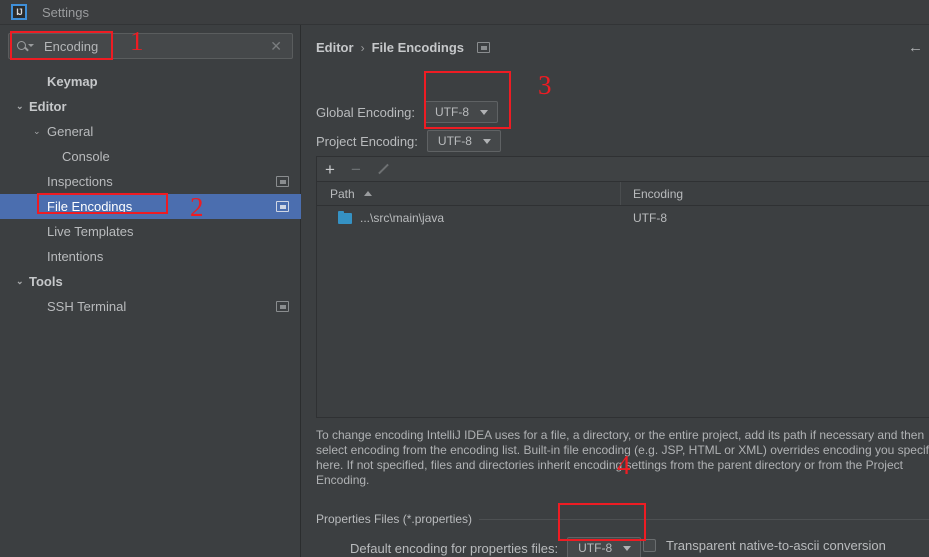 This screenshot has width=929, height=557. What do you see at coordinates (469, 193) in the screenshot?
I see `column-header-path: Path` at bounding box center [469, 193].